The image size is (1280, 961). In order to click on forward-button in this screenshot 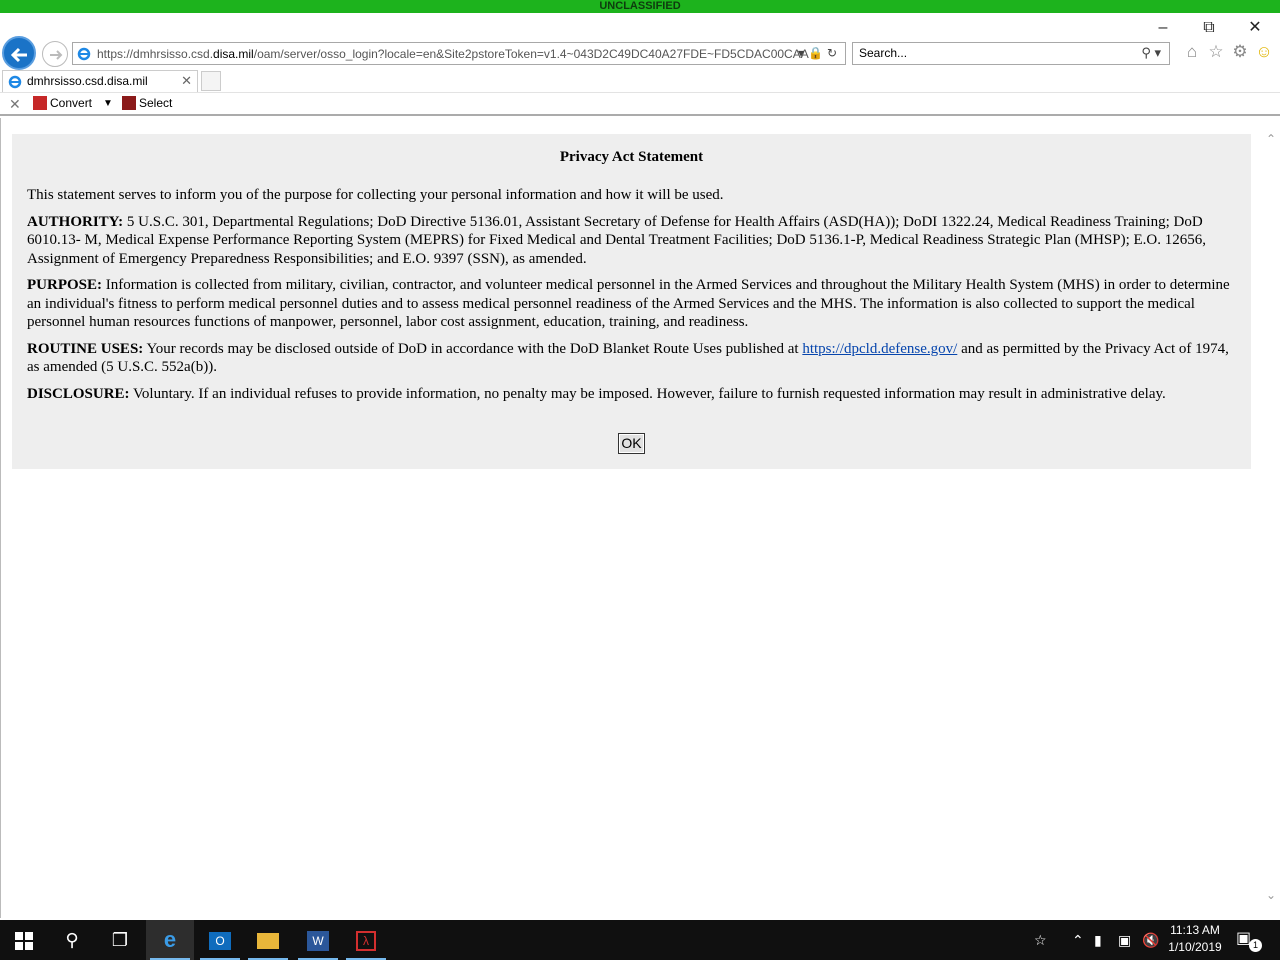, I will do `click(55, 54)`.